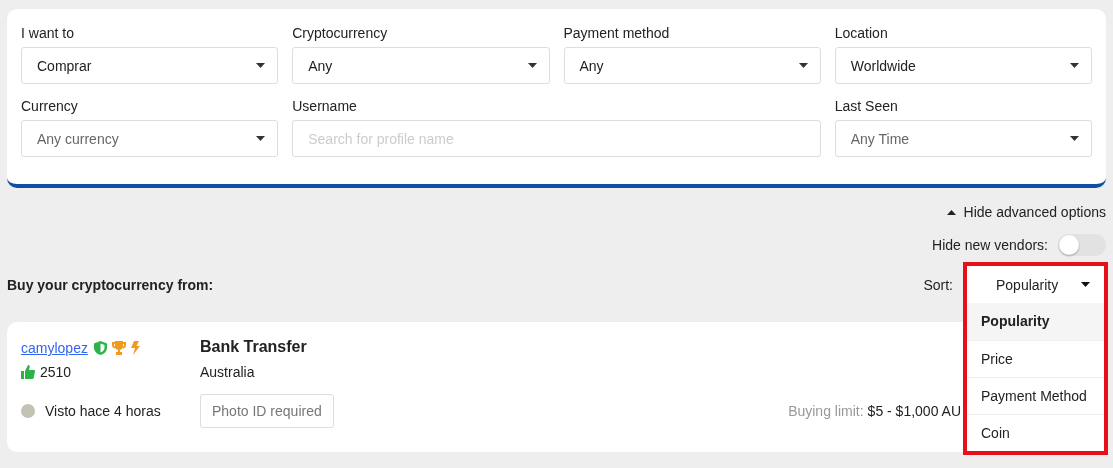 The image size is (1113, 468). I want to click on menu-item: Coin, so click(1035, 432).